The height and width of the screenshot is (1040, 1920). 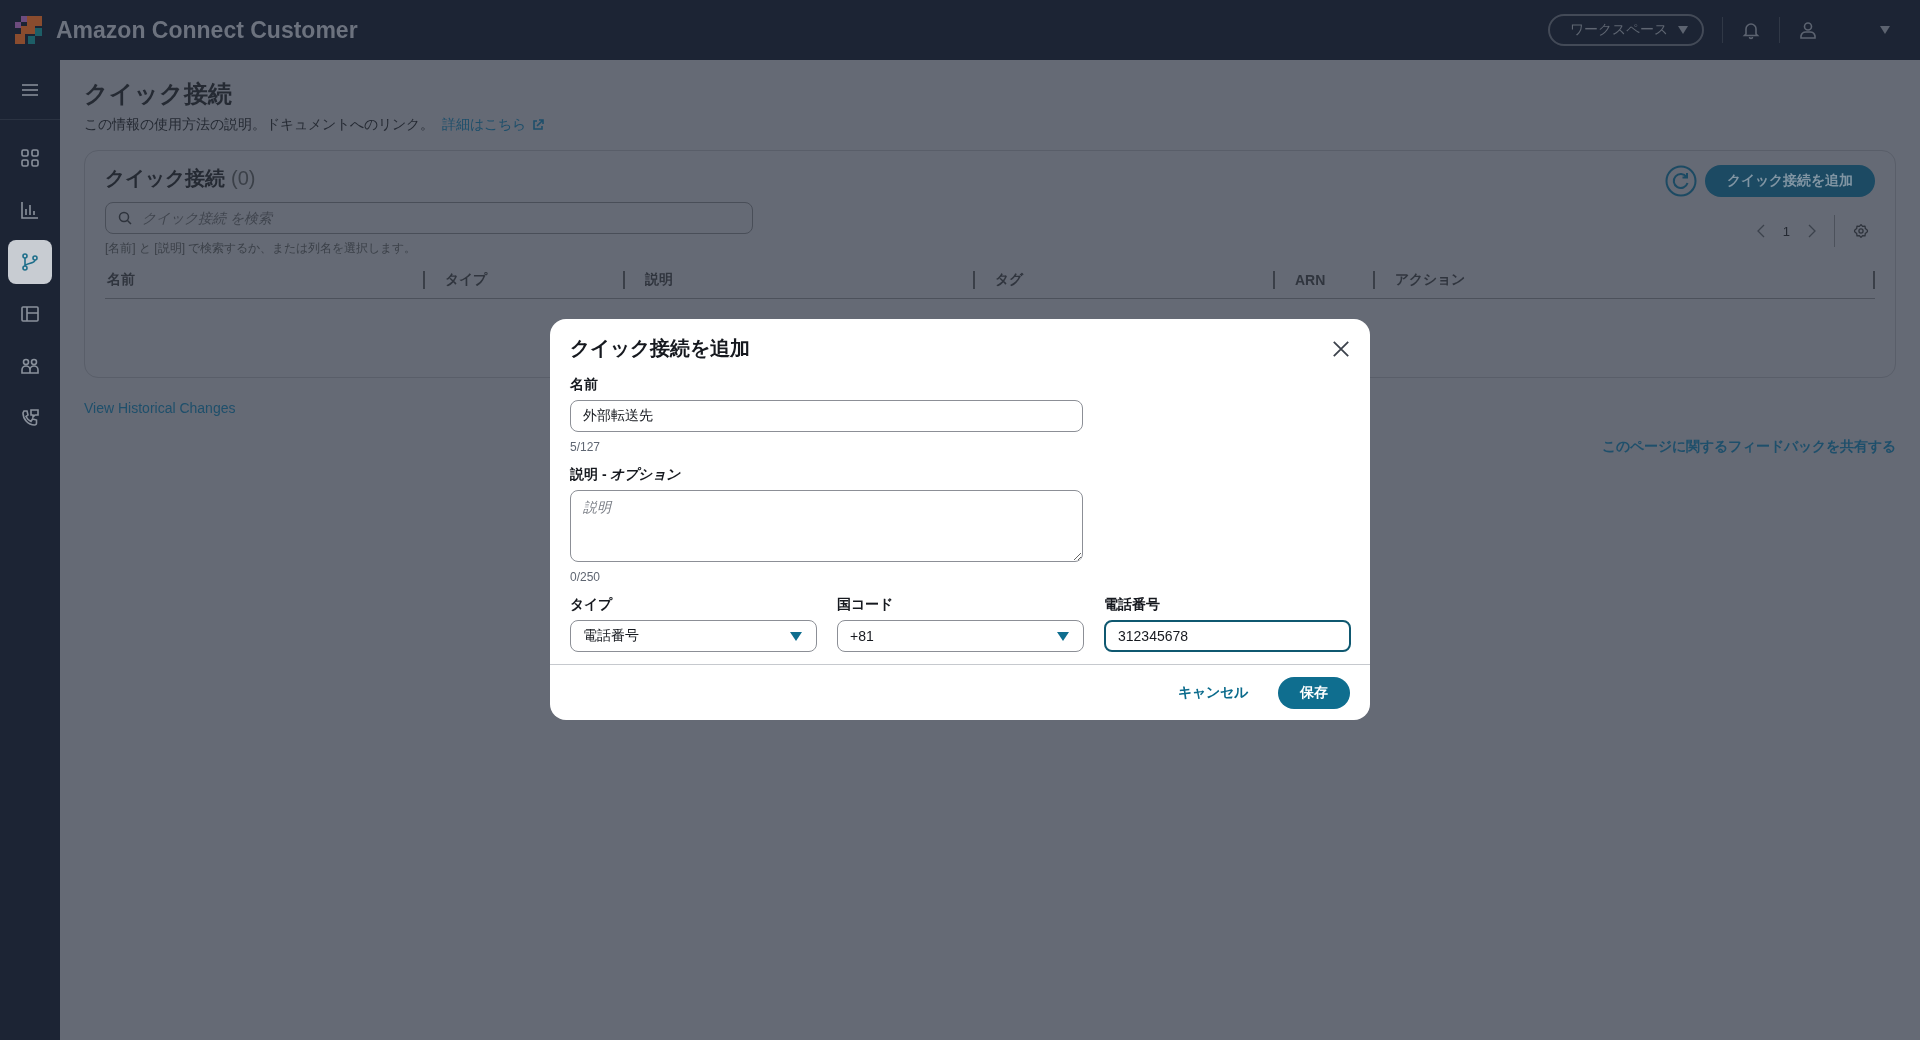 What do you see at coordinates (1861, 231) in the screenshot?
I see `settings-icon` at bounding box center [1861, 231].